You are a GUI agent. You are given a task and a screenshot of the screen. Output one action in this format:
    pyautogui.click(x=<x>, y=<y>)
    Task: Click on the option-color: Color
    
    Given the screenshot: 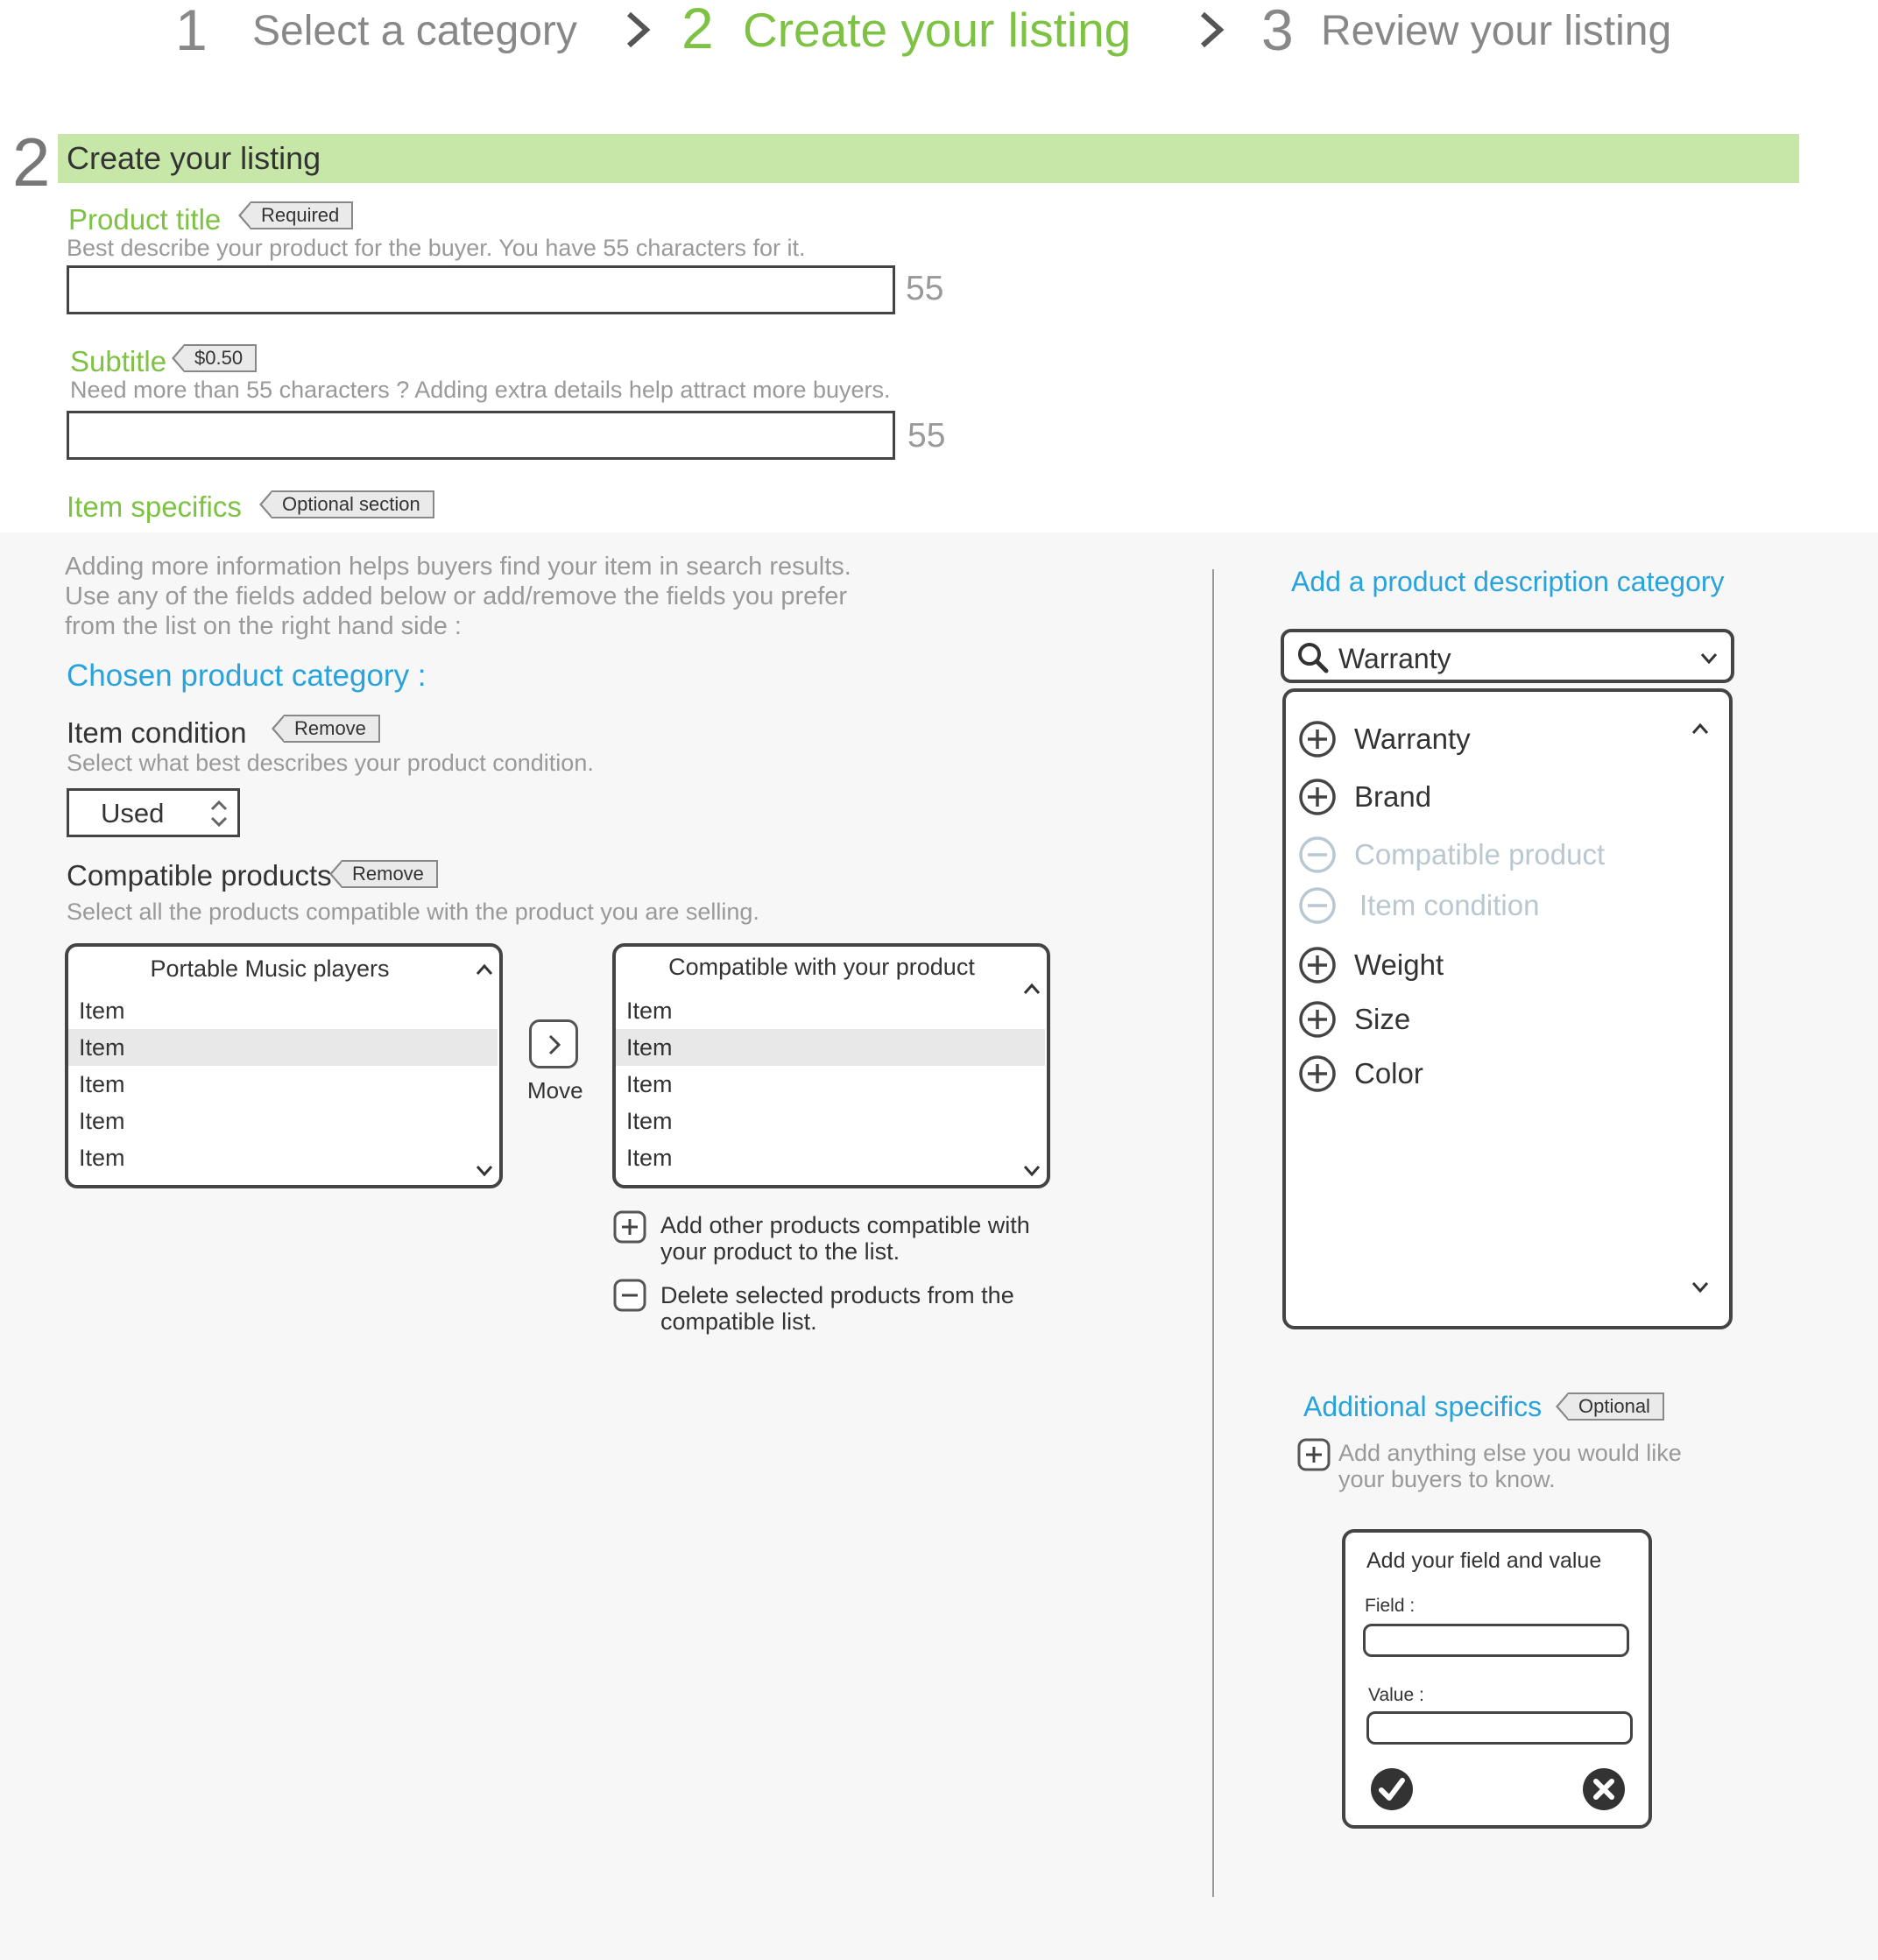 What is the action you would take?
    pyautogui.click(x=1361, y=1073)
    